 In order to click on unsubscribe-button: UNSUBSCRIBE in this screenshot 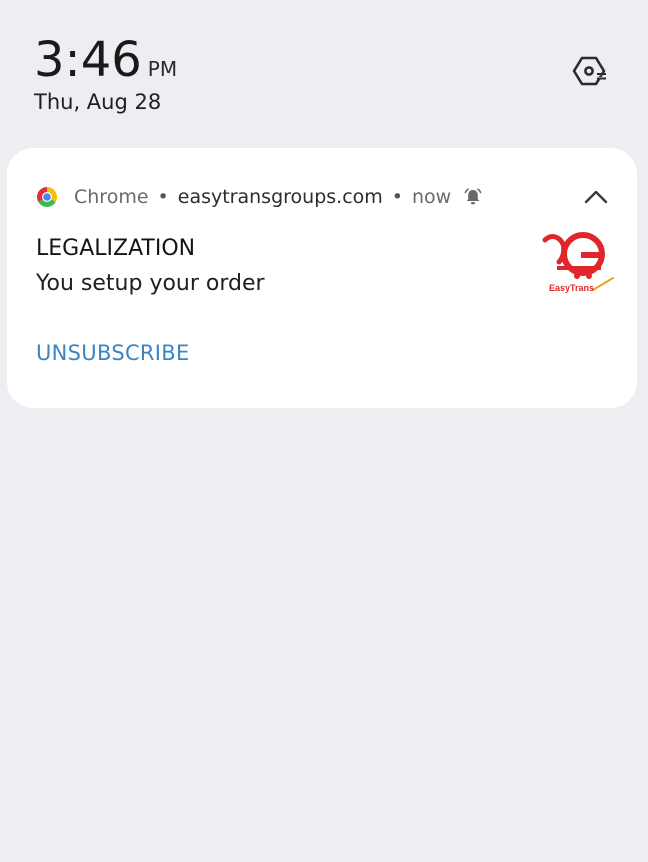, I will do `click(113, 353)`.